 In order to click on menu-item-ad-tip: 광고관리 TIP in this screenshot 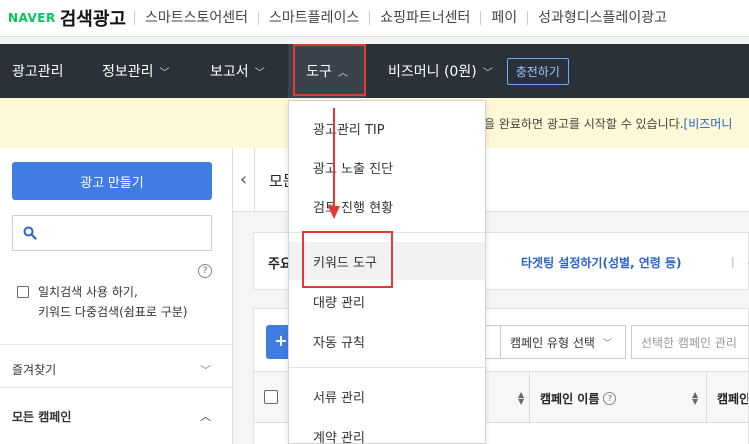, I will do `click(387, 128)`.